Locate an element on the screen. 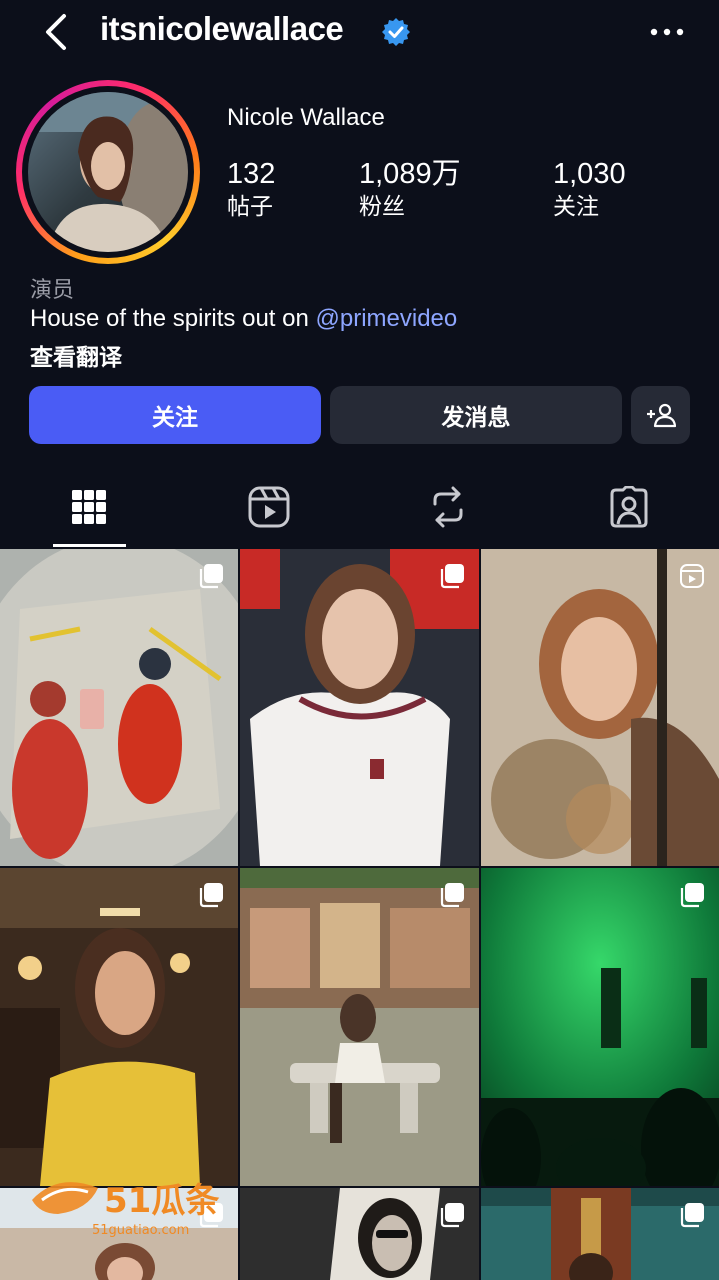 Image resolution: width=719 pixels, height=1280 pixels. stat-posts: 132 帖子 is located at coordinates (251, 189).